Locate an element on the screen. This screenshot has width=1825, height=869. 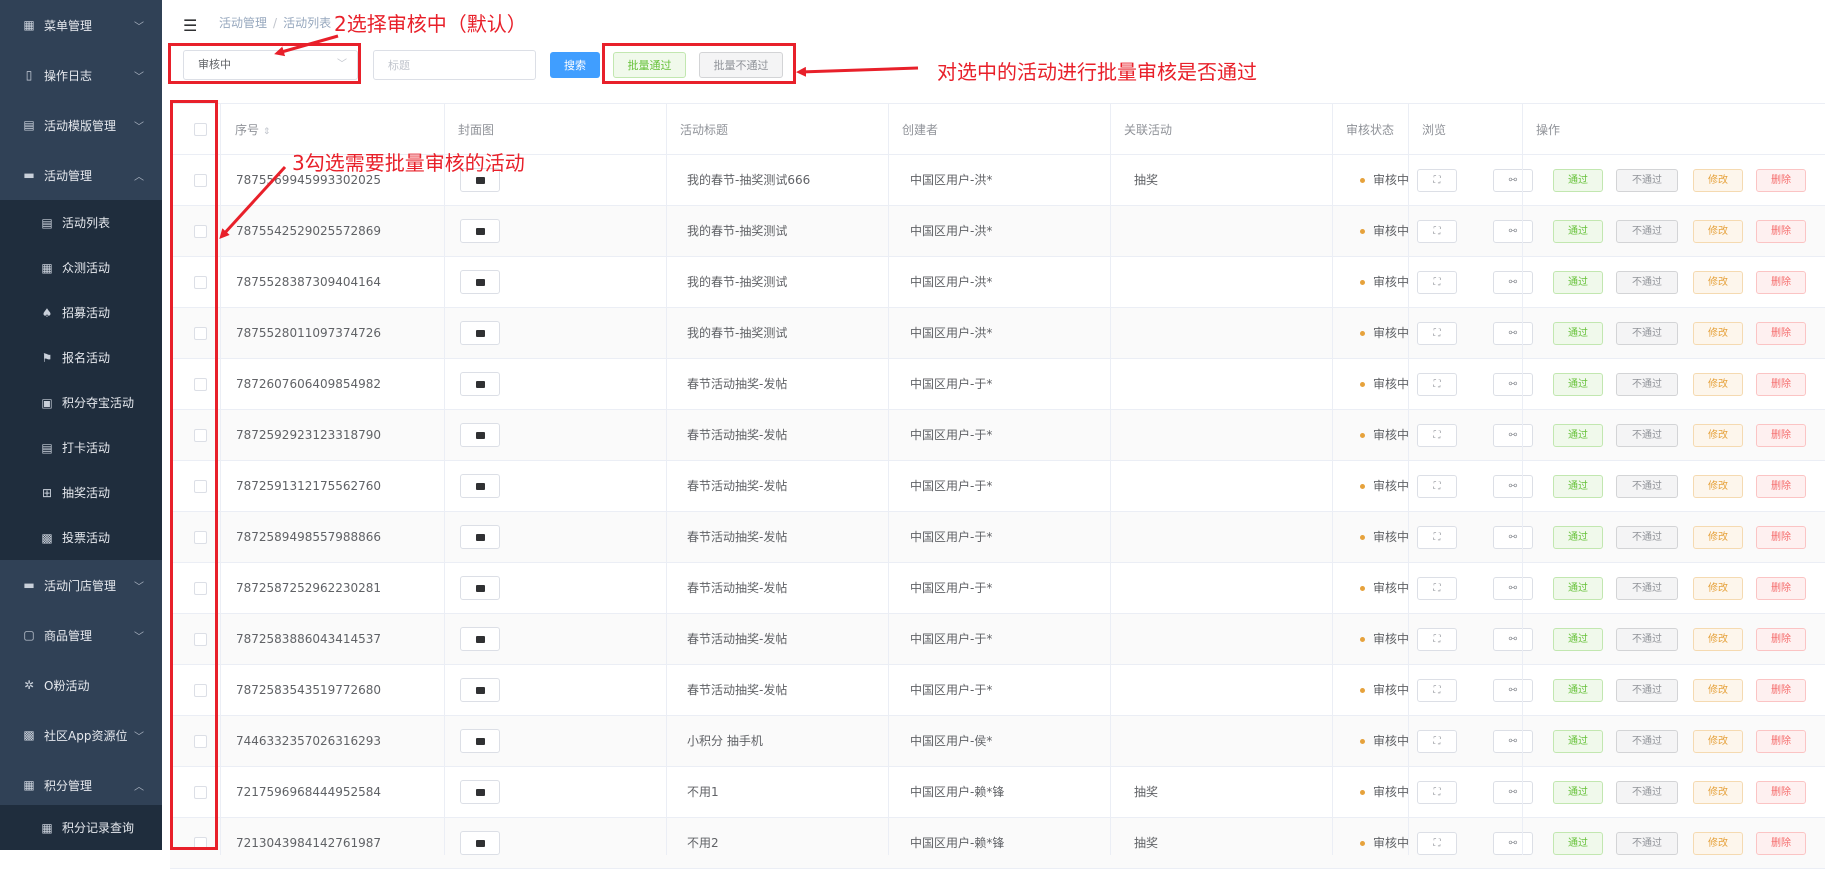
sidebar-item-menu: ▦ 菜单管理 ﹀ is located at coordinates (81, 25).